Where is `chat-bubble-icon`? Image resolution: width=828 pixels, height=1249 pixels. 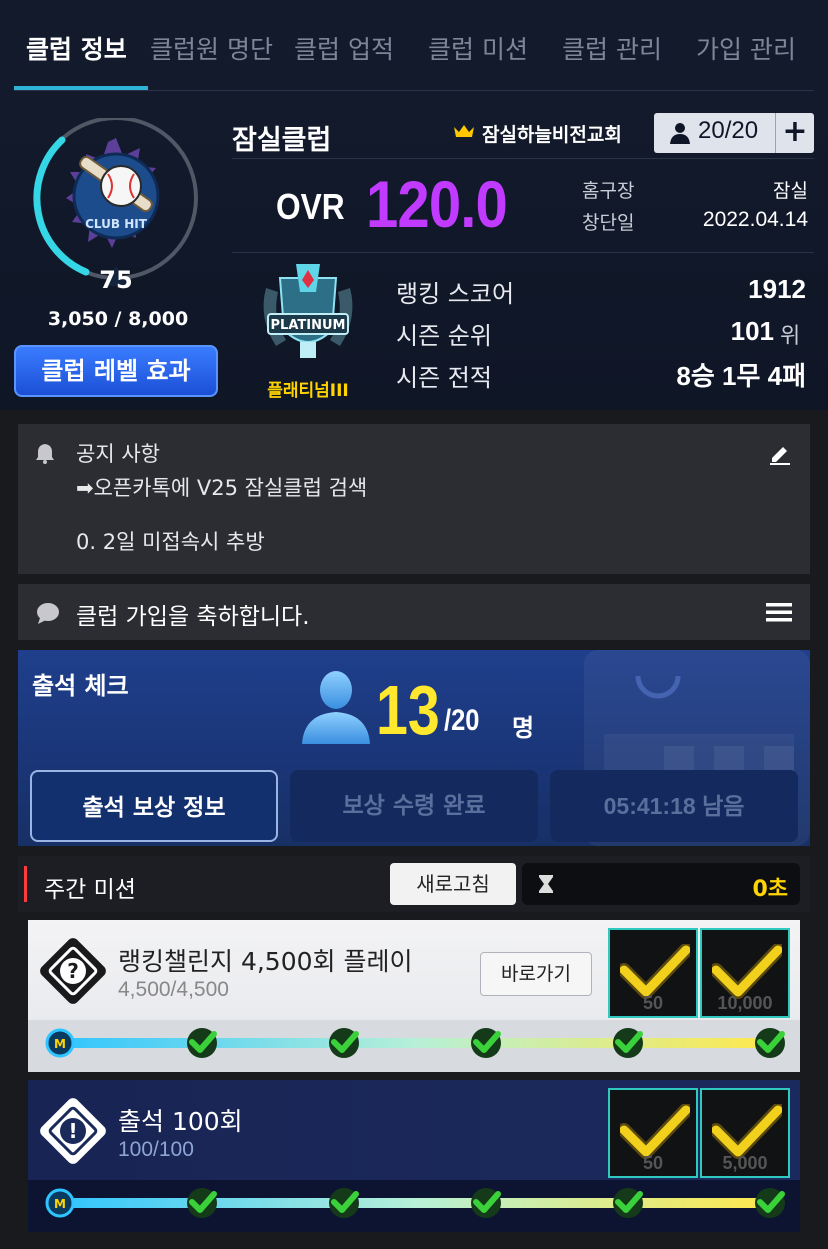 chat-bubble-icon is located at coordinates (48, 613).